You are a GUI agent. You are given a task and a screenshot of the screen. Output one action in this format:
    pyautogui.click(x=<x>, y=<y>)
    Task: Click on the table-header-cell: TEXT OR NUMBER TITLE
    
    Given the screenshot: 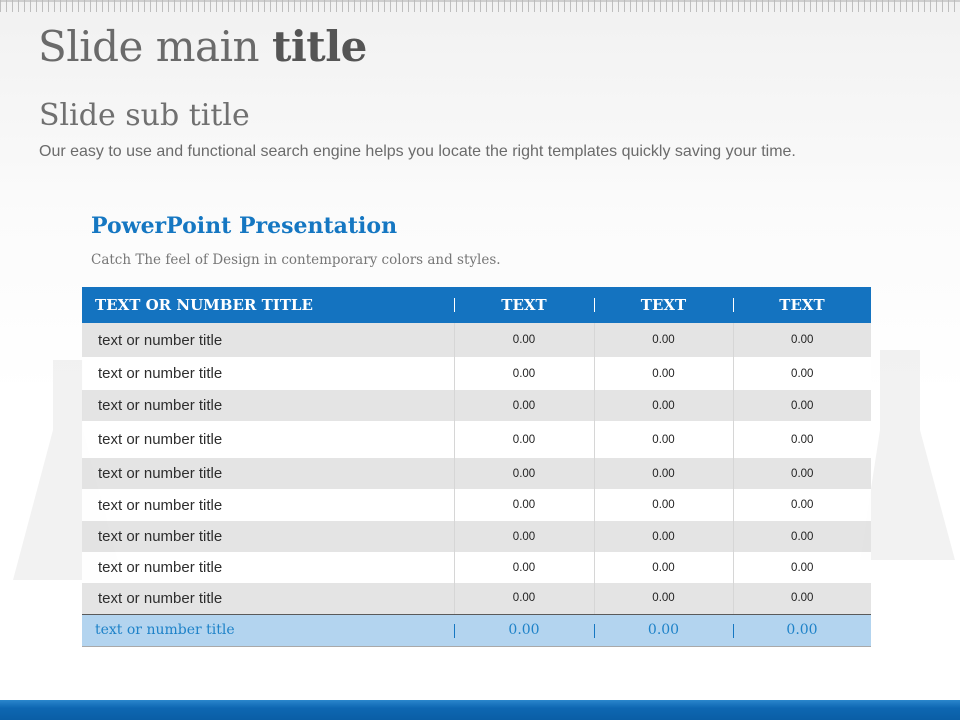 What is the action you would take?
    pyautogui.click(x=268, y=305)
    